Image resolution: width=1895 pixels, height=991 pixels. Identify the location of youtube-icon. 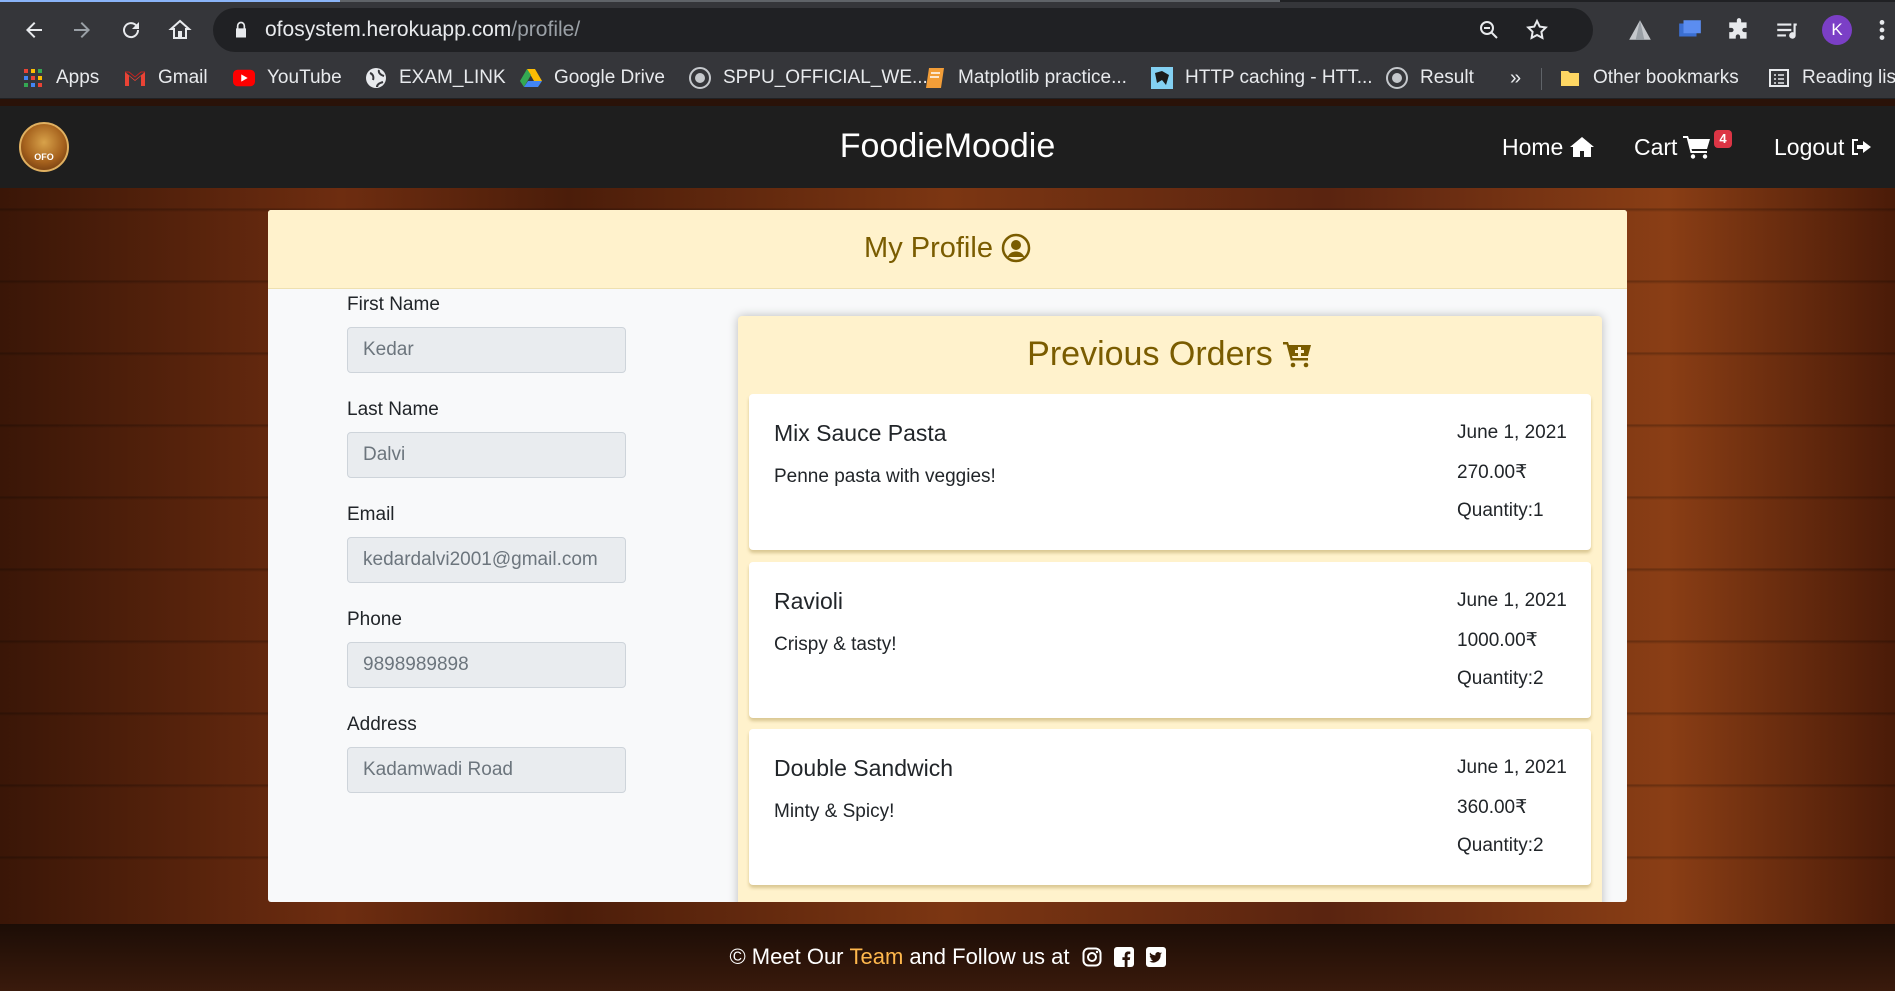
(244, 78).